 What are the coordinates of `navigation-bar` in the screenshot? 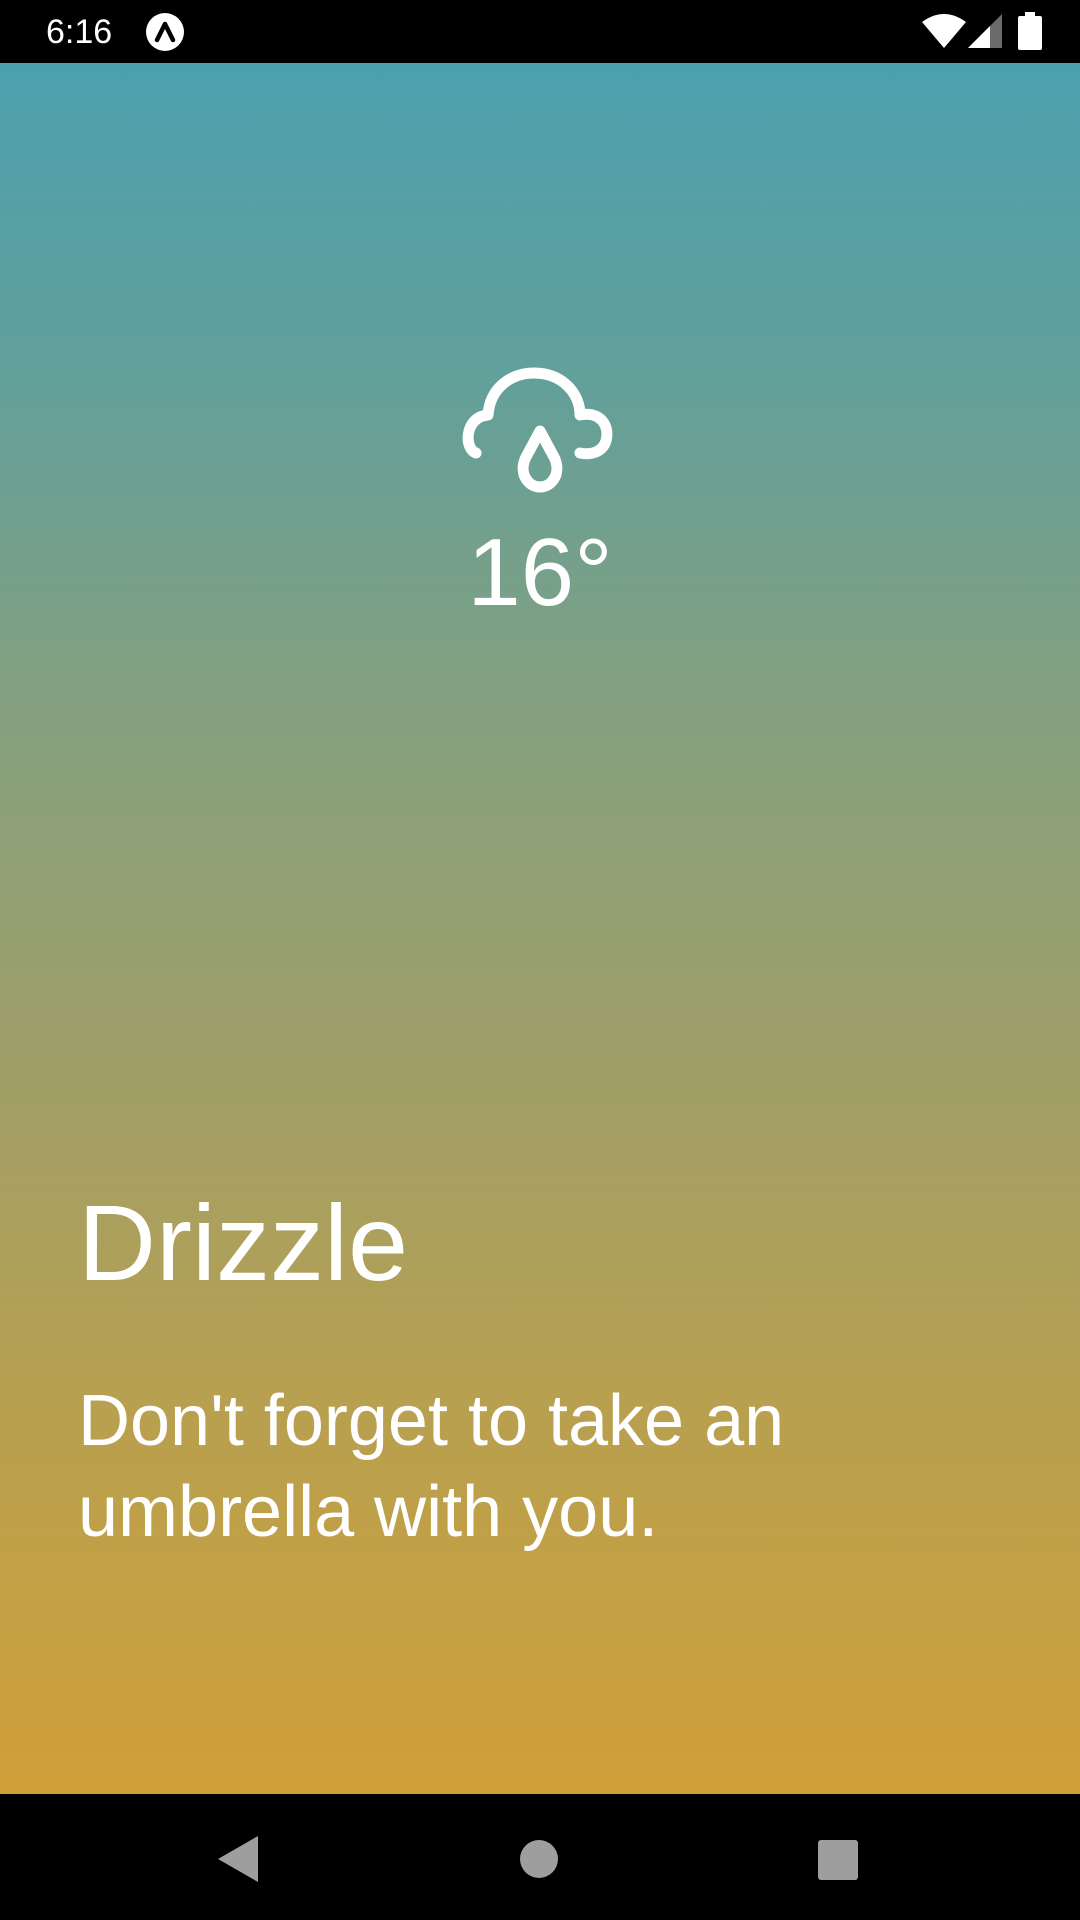 It's located at (540, 1857).